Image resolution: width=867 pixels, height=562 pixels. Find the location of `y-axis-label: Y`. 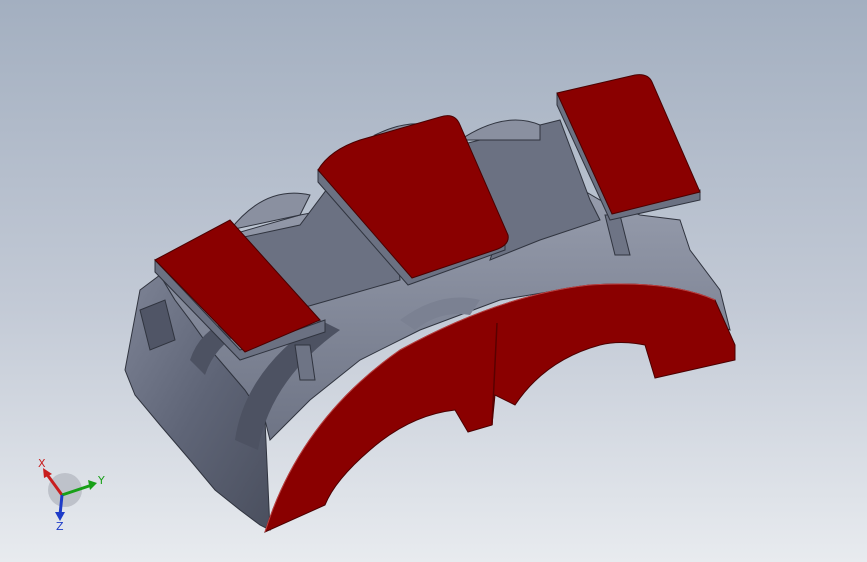

y-axis-label: Y is located at coordinates (101, 480).